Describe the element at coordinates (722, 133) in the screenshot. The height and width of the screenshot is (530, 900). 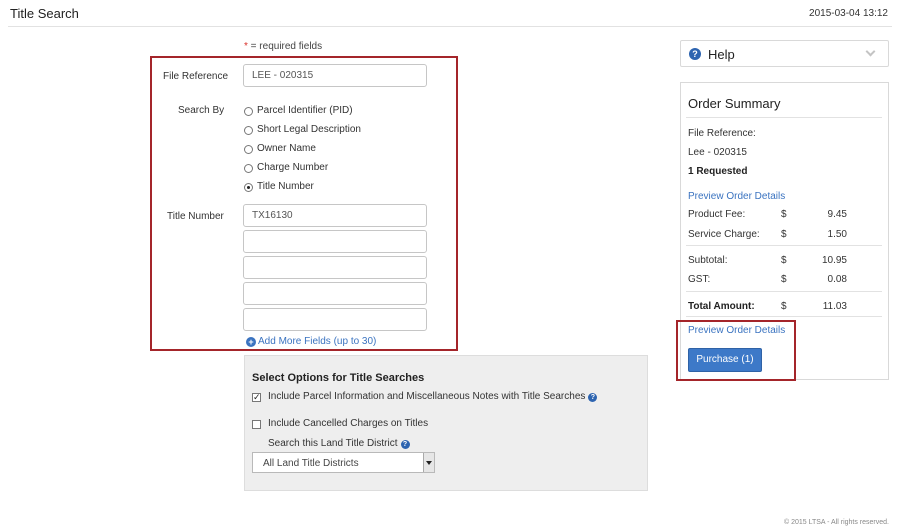
I see `summary-file-reference-label: File Reference:` at that location.